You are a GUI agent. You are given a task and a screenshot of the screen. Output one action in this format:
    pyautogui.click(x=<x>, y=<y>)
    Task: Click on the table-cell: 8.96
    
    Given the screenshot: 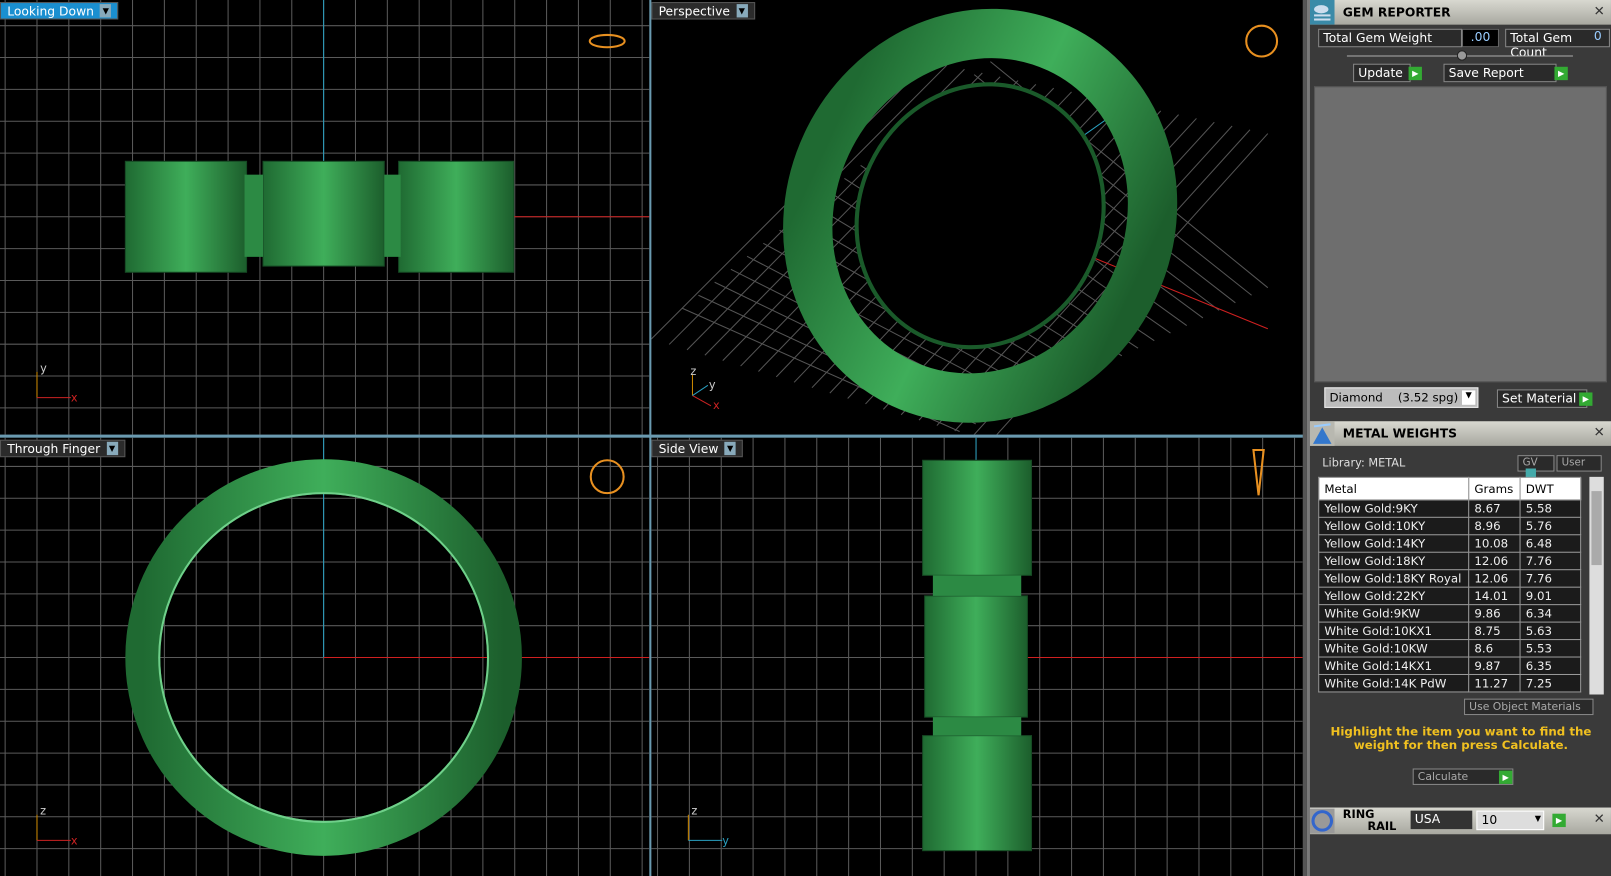 What is the action you would take?
    pyautogui.click(x=1494, y=526)
    